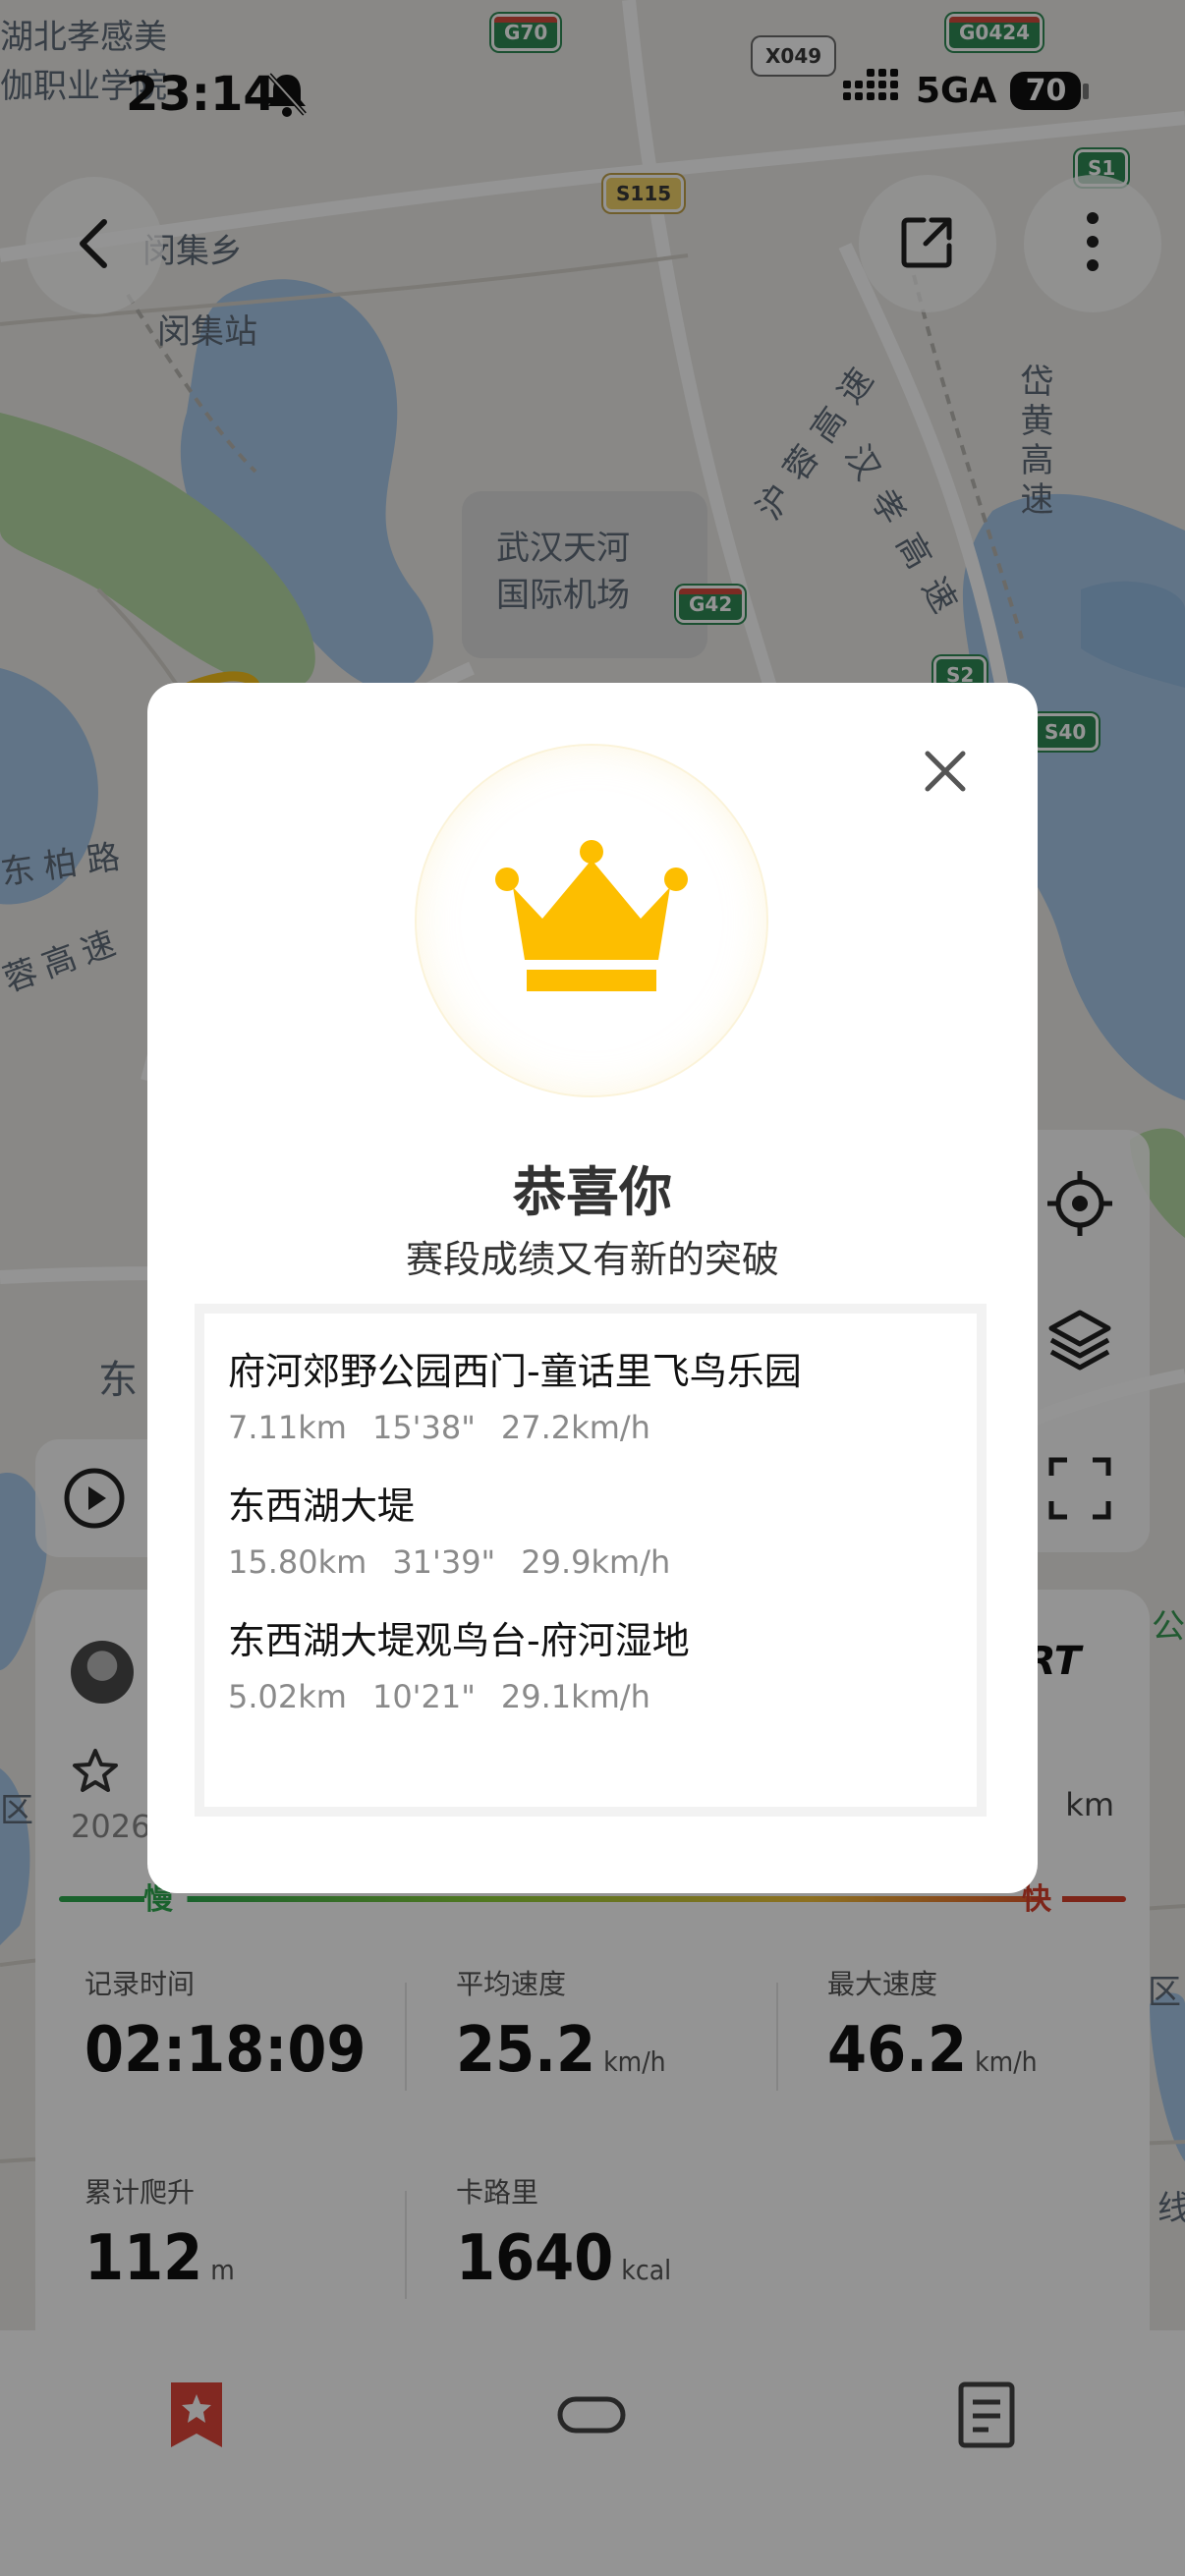  I want to click on segment-time: 15'38", so click(424, 1427).